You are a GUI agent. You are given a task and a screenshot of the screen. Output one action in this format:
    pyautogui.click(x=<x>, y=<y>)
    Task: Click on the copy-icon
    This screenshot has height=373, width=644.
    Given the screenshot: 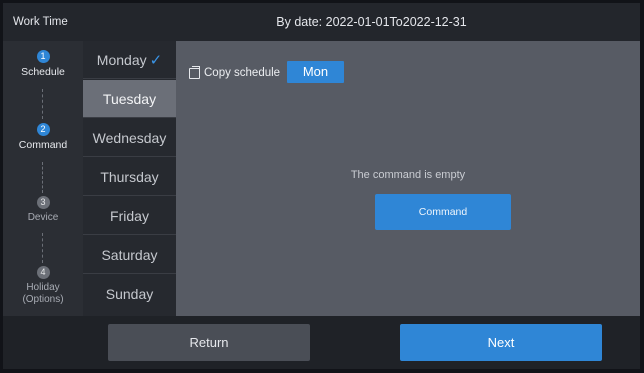 What is the action you would take?
    pyautogui.click(x=194, y=72)
    